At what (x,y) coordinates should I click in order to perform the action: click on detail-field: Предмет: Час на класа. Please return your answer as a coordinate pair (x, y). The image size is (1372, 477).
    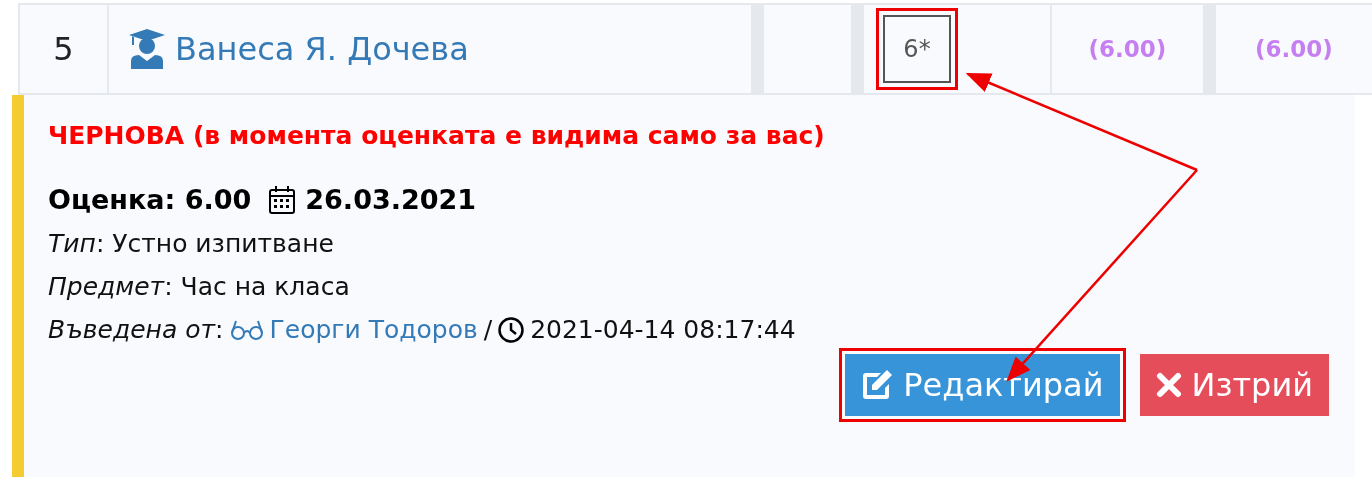
    Looking at the image, I should click on (701, 286).